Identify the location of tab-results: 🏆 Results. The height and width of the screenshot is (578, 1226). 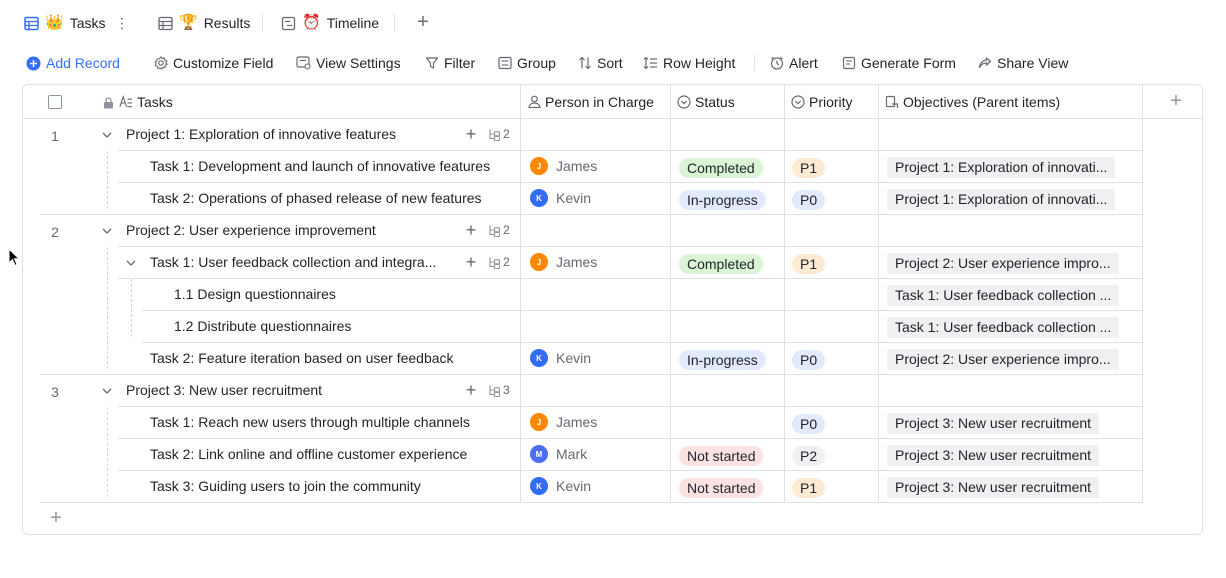
(203, 23).